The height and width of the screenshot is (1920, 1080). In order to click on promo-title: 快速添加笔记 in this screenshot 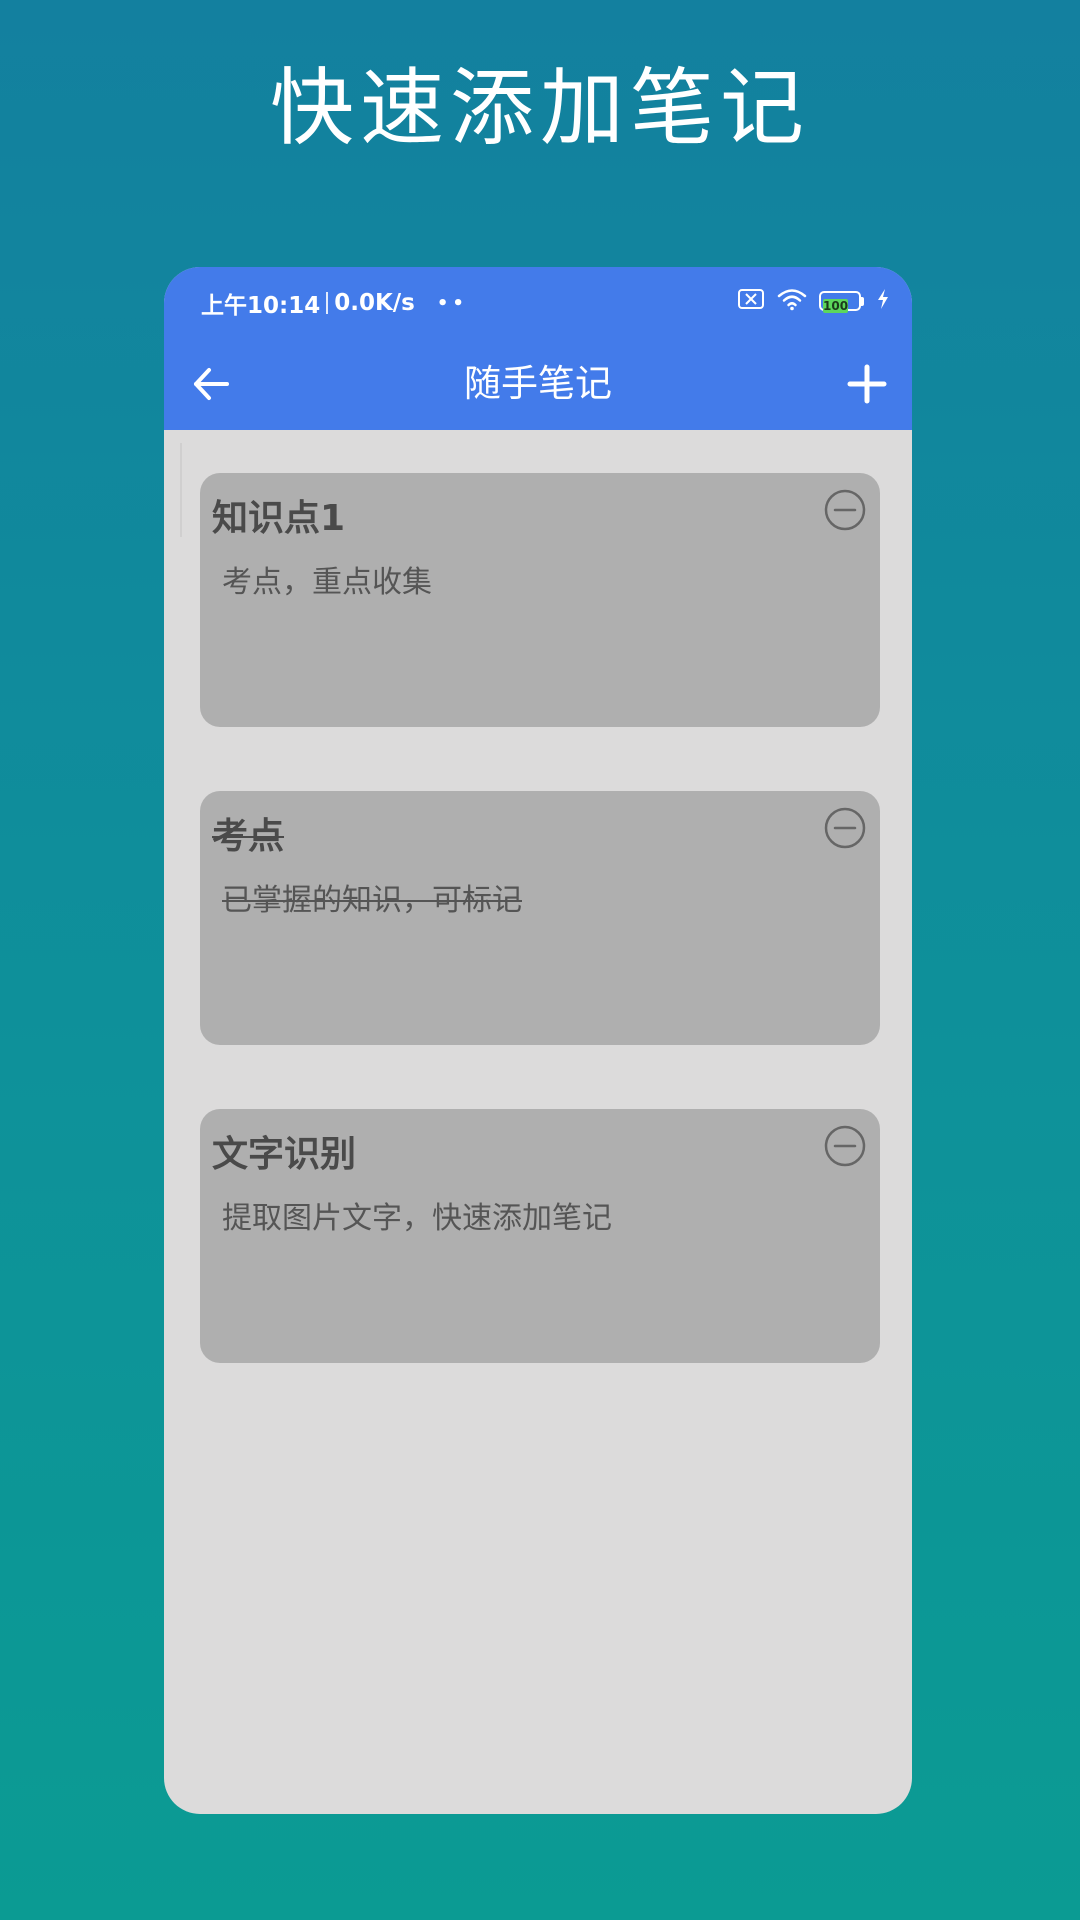, I will do `click(539, 108)`.